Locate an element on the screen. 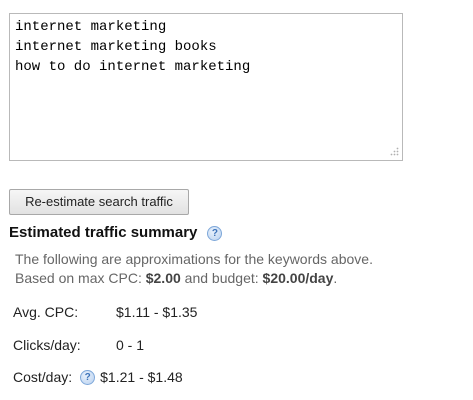 Image resolution: width=473 pixels, height=400 pixels. clicks-per-day-row: Clicks/day: 0 - 1 is located at coordinates (78, 345).